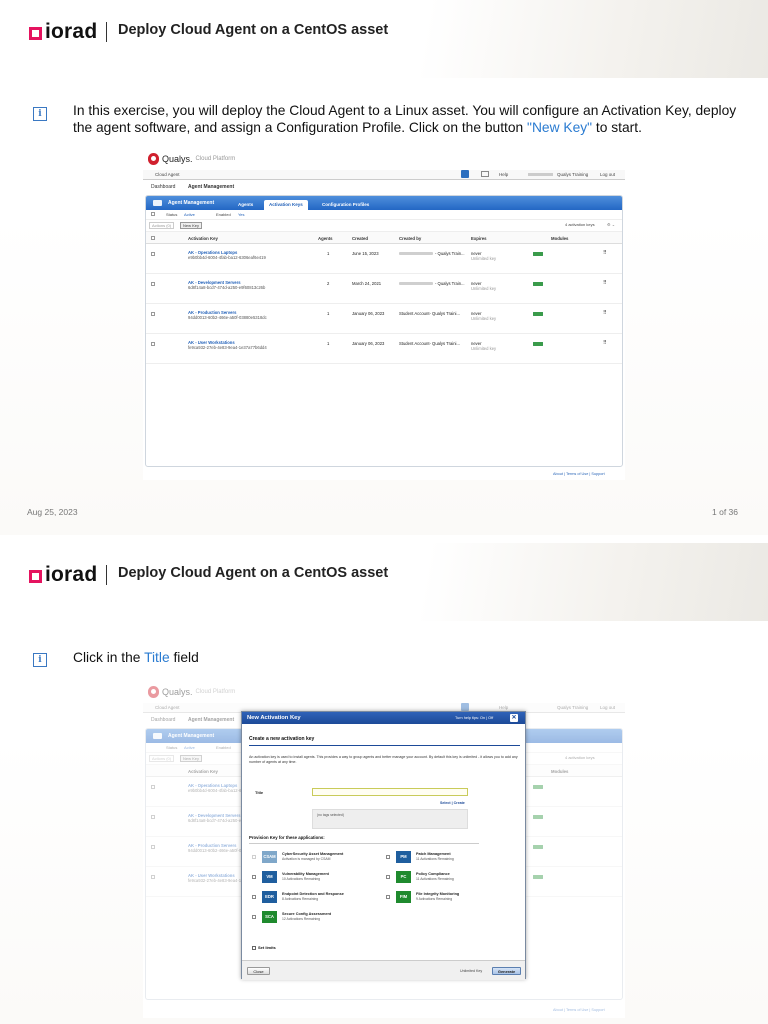 The image size is (768, 1024). Describe the element at coordinates (383, 970) in the screenshot. I see `dialog-footer: Close Unlimited Key Generate` at that location.